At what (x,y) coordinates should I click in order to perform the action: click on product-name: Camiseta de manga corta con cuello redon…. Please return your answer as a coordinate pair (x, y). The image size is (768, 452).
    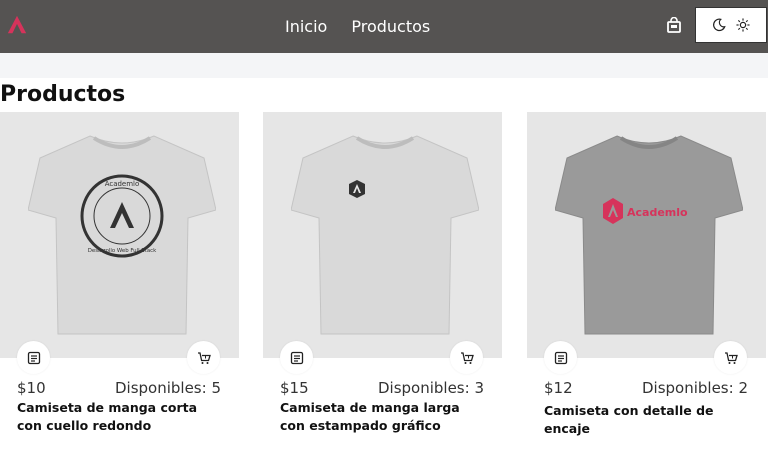
    Looking at the image, I should click on (107, 416).